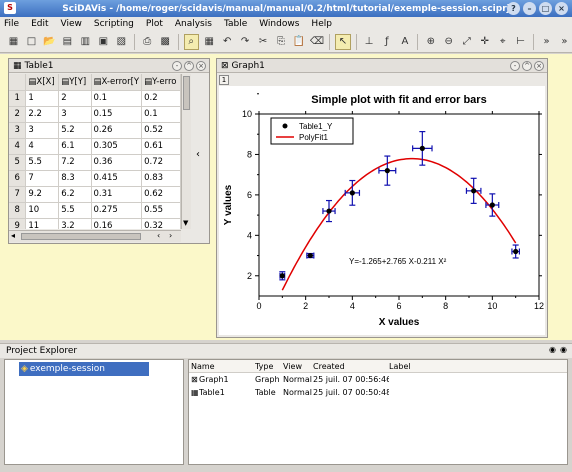  Describe the element at coordinates (117, 223) in the screenshot. I see `table-cell: 0.16` at that location.